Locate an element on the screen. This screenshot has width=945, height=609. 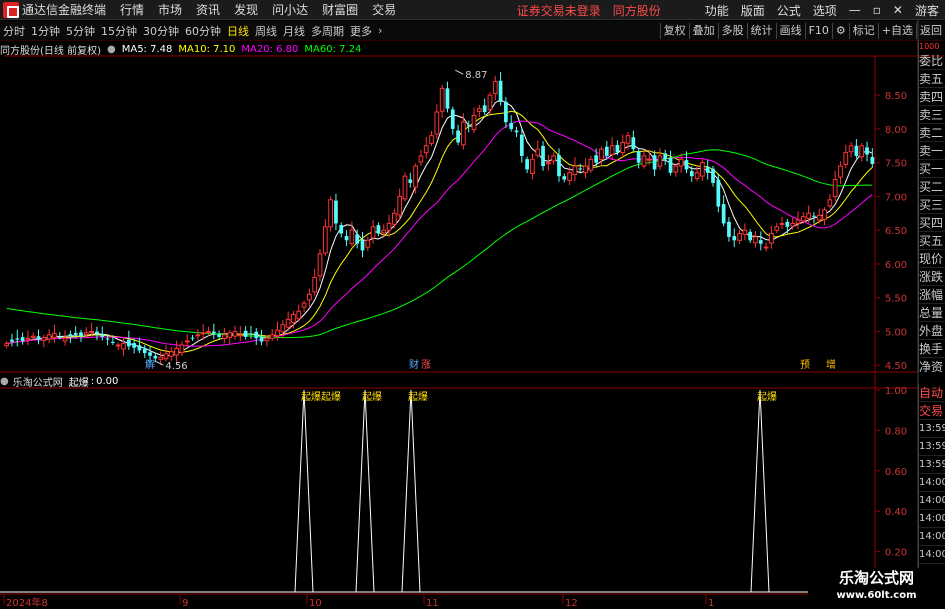
quote-field-label: 买五 is located at coordinates (932, 242).